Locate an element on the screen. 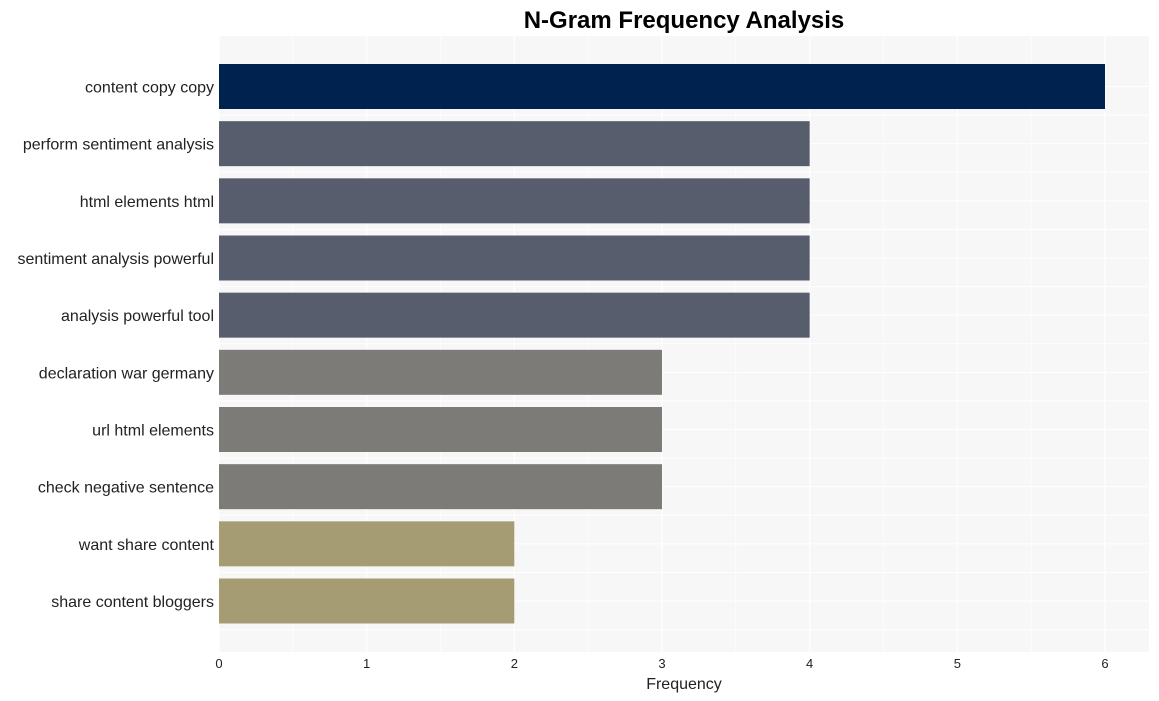 The width and height of the screenshot is (1159, 701). x-tick-label: 3 is located at coordinates (661, 663).